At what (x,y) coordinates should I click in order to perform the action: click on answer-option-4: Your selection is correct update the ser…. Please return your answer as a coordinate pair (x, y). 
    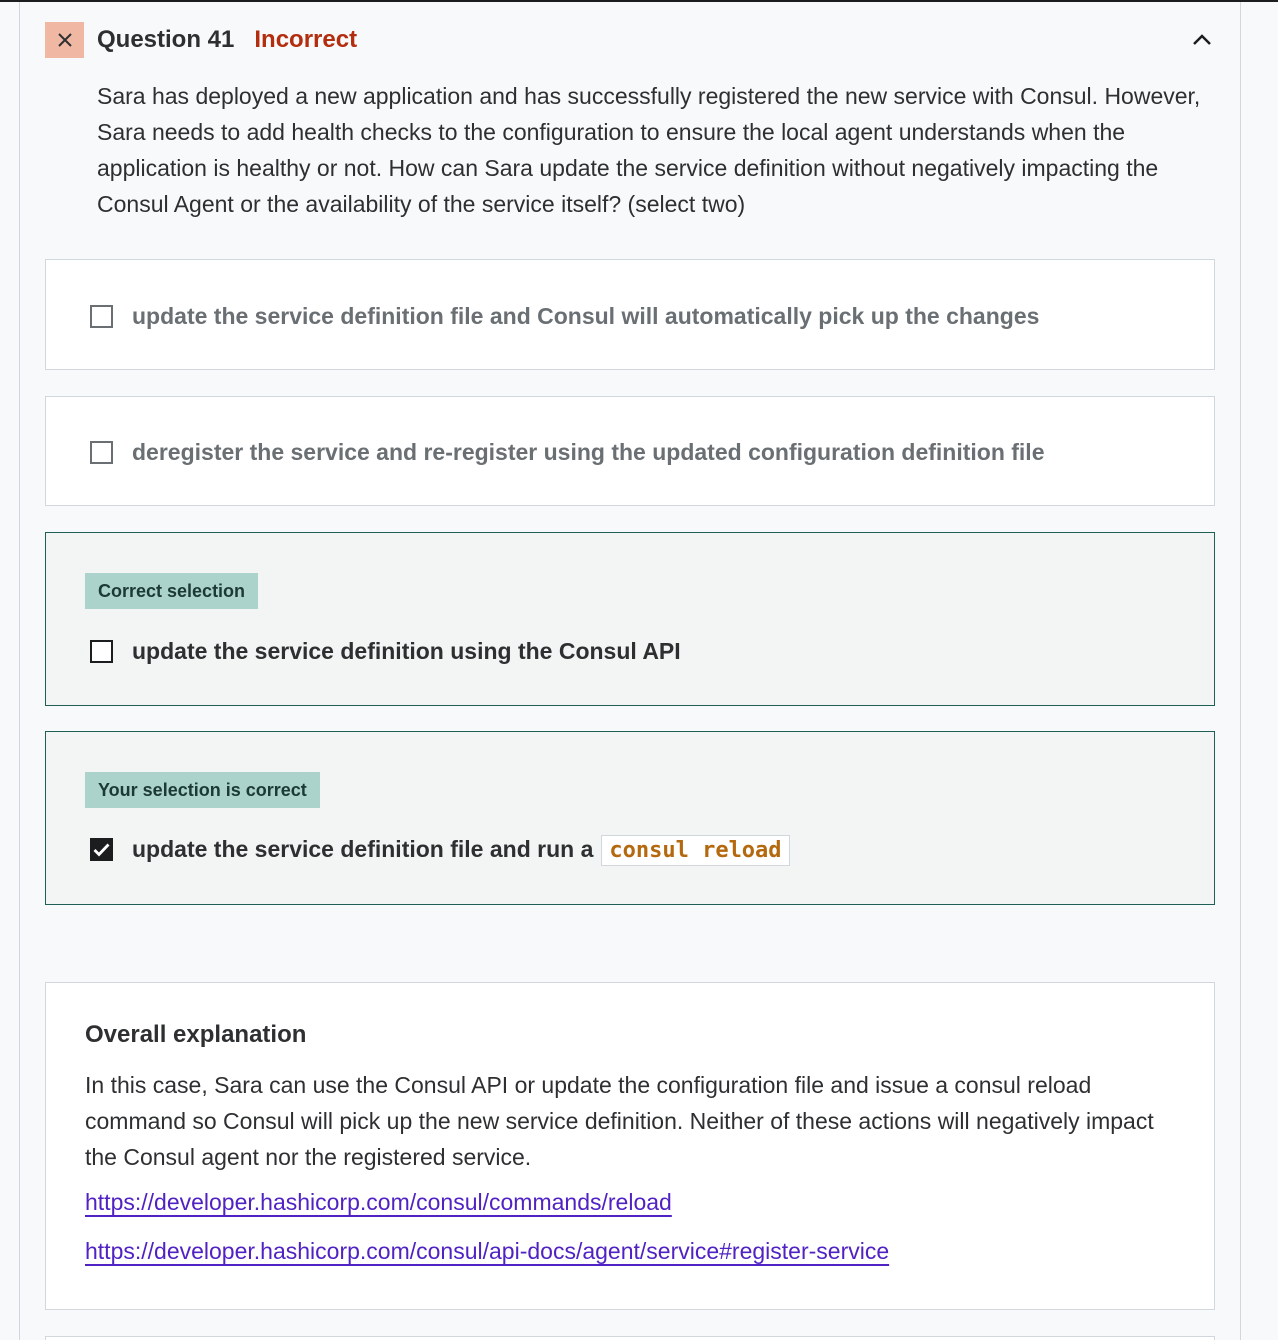
    Looking at the image, I should click on (630, 818).